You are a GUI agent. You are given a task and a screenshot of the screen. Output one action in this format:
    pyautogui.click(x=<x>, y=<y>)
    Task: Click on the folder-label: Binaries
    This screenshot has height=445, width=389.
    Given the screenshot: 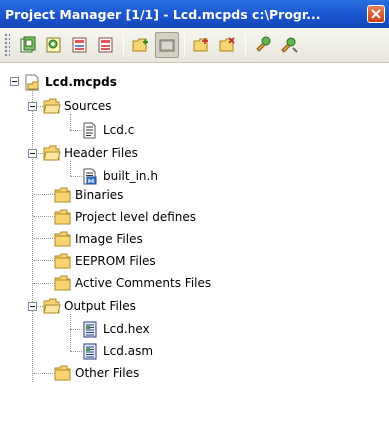 What is the action you would take?
    pyautogui.click(x=99, y=195)
    